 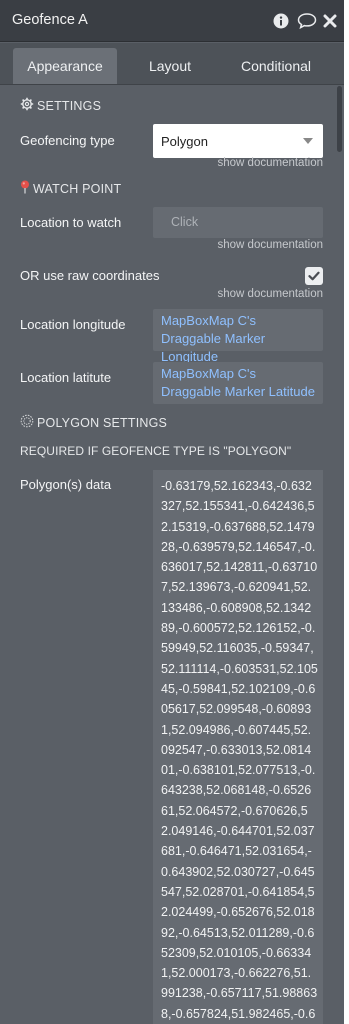 What do you see at coordinates (90, 275) in the screenshot?
I see `raw-coordinates-label: OR use raw coordinates` at bounding box center [90, 275].